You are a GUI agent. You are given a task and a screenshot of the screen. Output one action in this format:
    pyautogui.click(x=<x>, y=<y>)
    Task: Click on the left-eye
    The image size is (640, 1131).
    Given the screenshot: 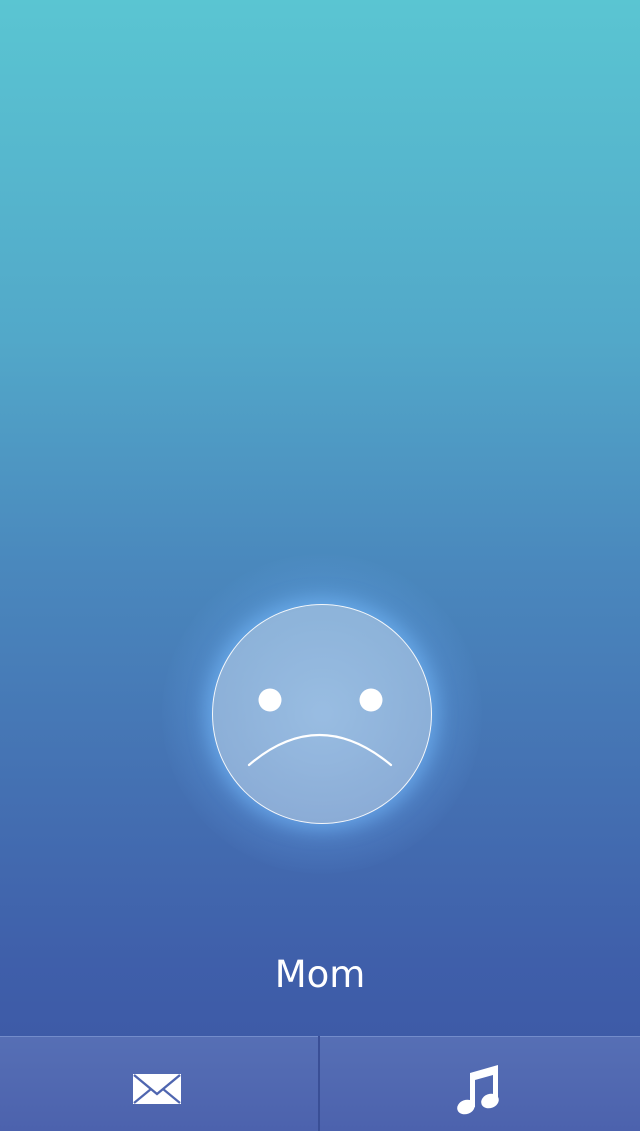 What is the action you would take?
    pyautogui.click(x=270, y=700)
    